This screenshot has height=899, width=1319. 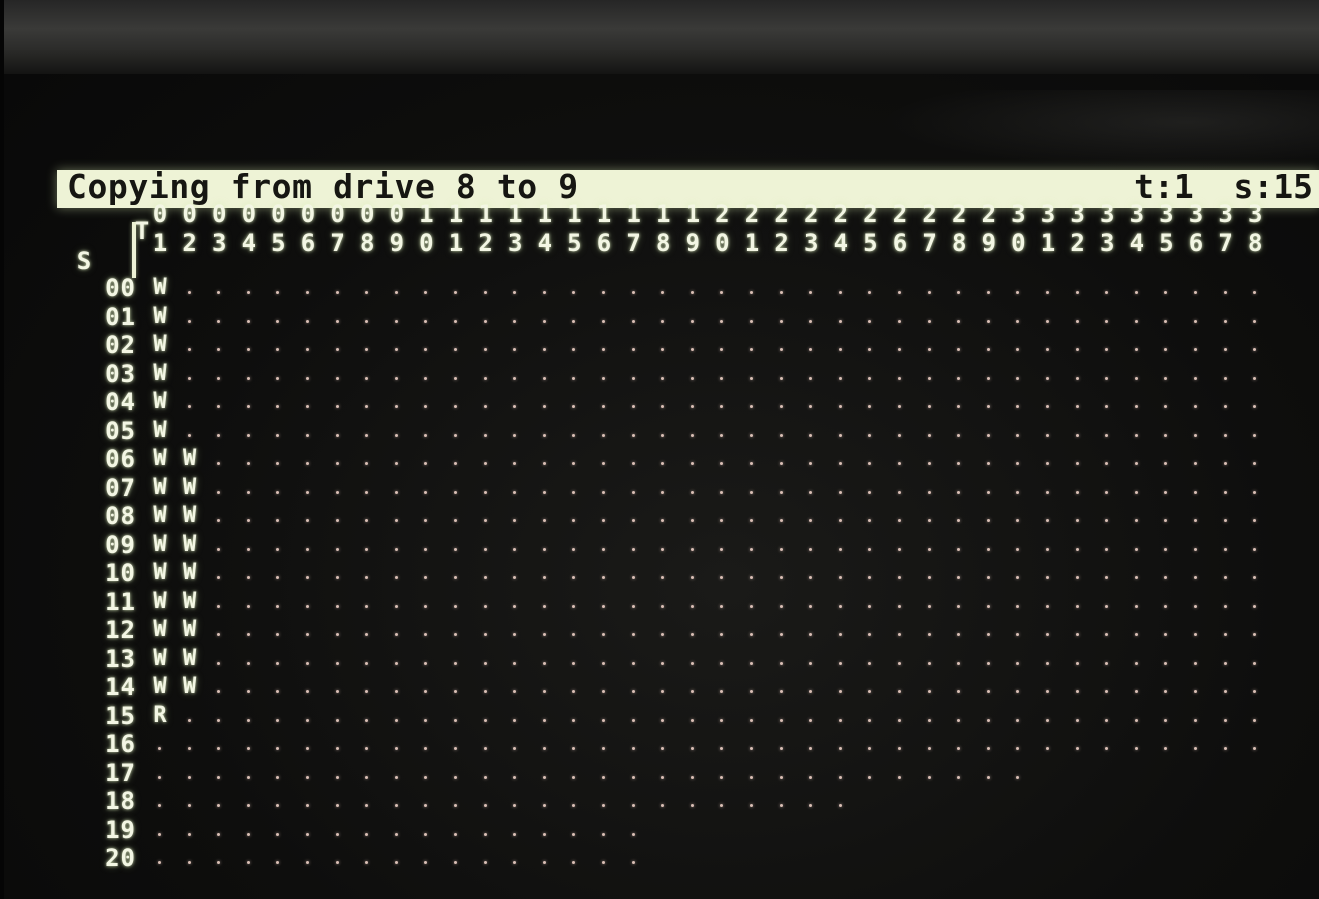 What do you see at coordinates (84, 261) in the screenshot?
I see `sector-axis-label: S` at bounding box center [84, 261].